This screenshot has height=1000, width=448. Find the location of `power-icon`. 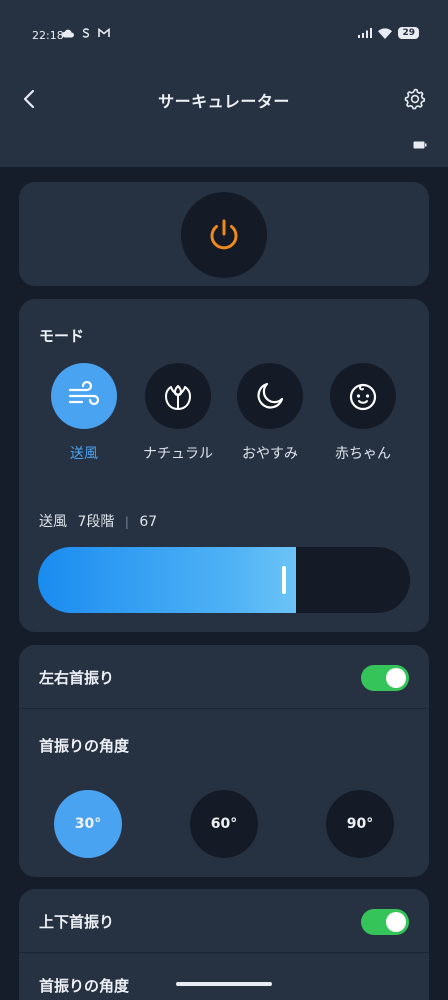

power-icon is located at coordinates (224, 234).